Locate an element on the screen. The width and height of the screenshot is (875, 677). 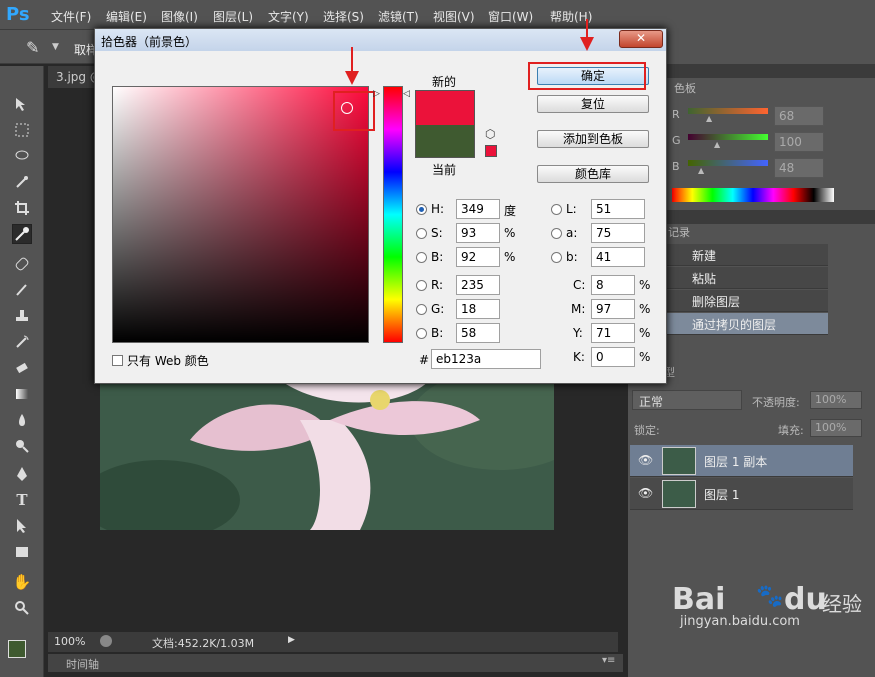
color-r-slider is located at coordinates (728, 111).